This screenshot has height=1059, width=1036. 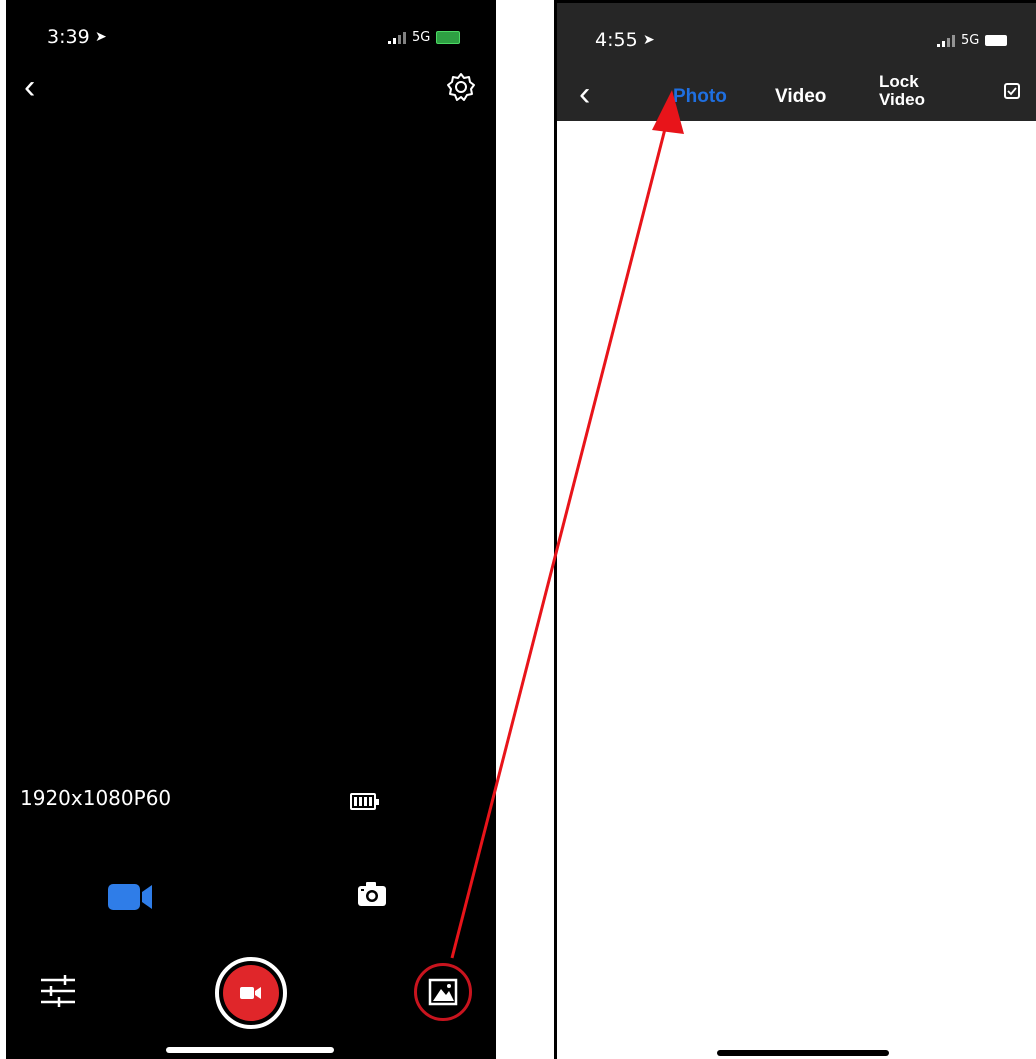 What do you see at coordinates (1012, 91) in the screenshot?
I see `select-checkbox-icon` at bounding box center [1012, 91].